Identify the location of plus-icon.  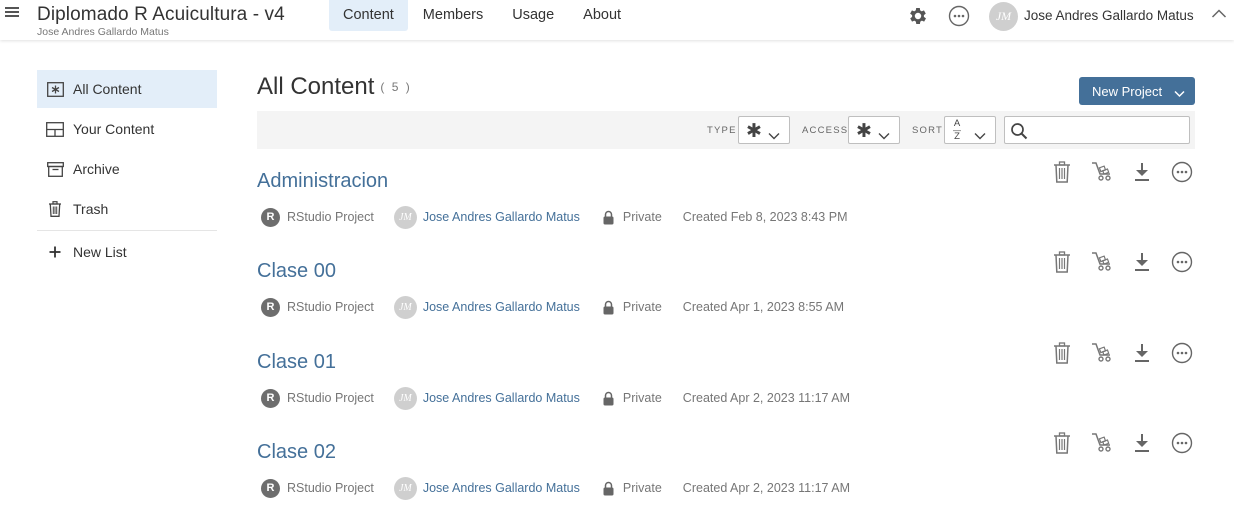
(55, 252).